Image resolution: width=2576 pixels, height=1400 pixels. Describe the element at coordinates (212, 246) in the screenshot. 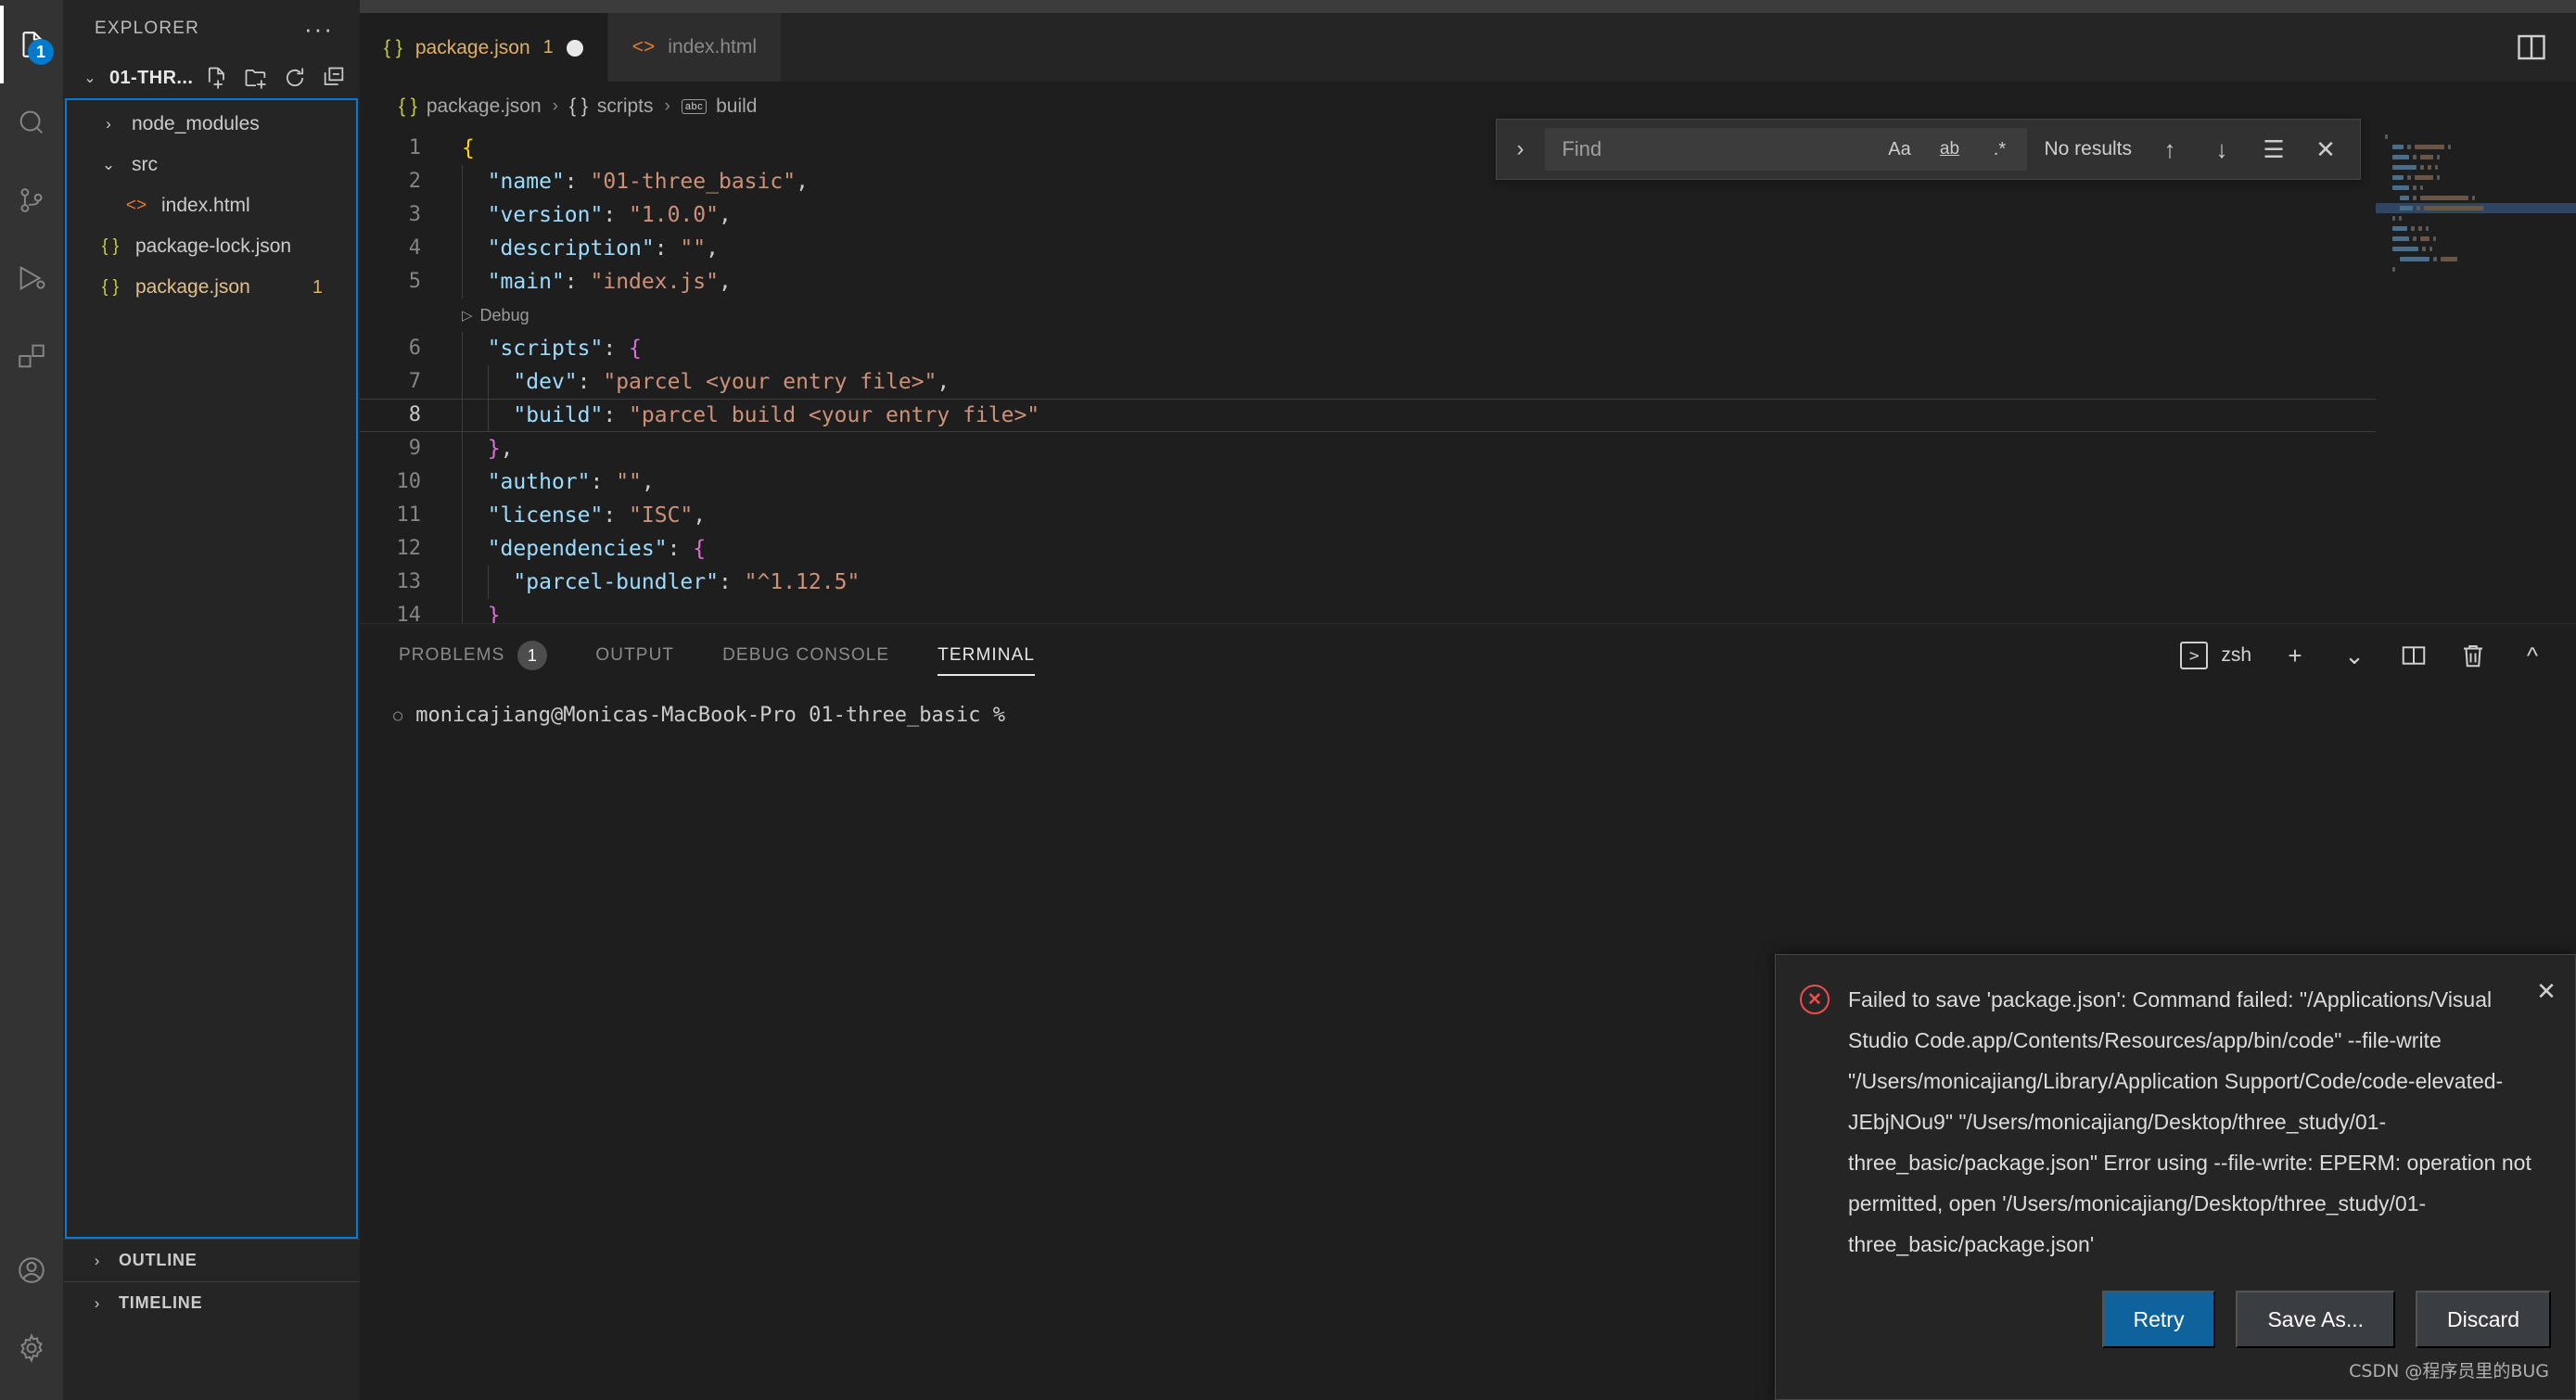

I see `file-tree-item-package-lock-json: { } package-lock.json` at that location.